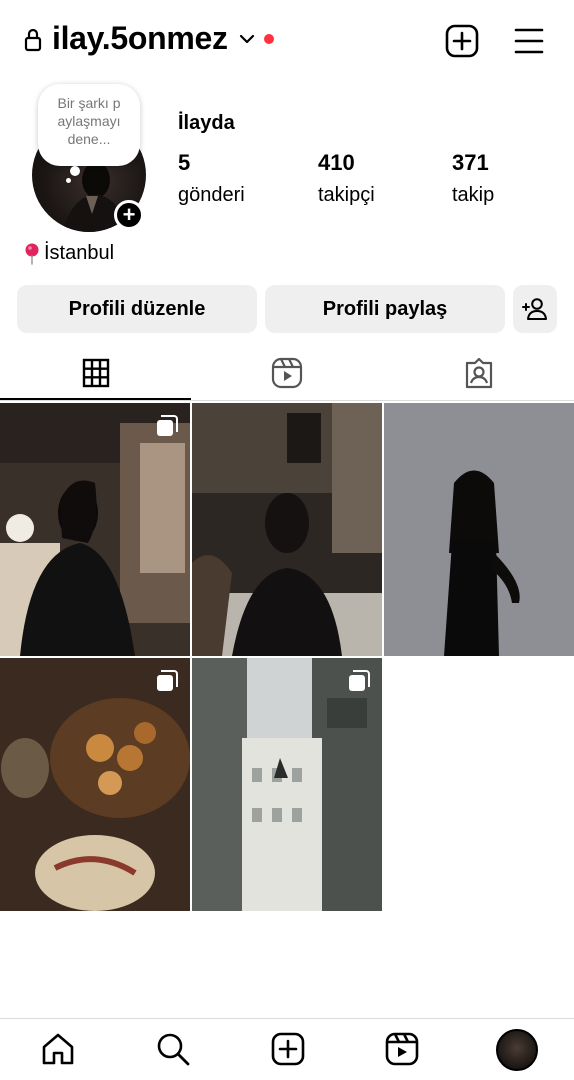  I want to click on create-icon, so click(288, 1049).